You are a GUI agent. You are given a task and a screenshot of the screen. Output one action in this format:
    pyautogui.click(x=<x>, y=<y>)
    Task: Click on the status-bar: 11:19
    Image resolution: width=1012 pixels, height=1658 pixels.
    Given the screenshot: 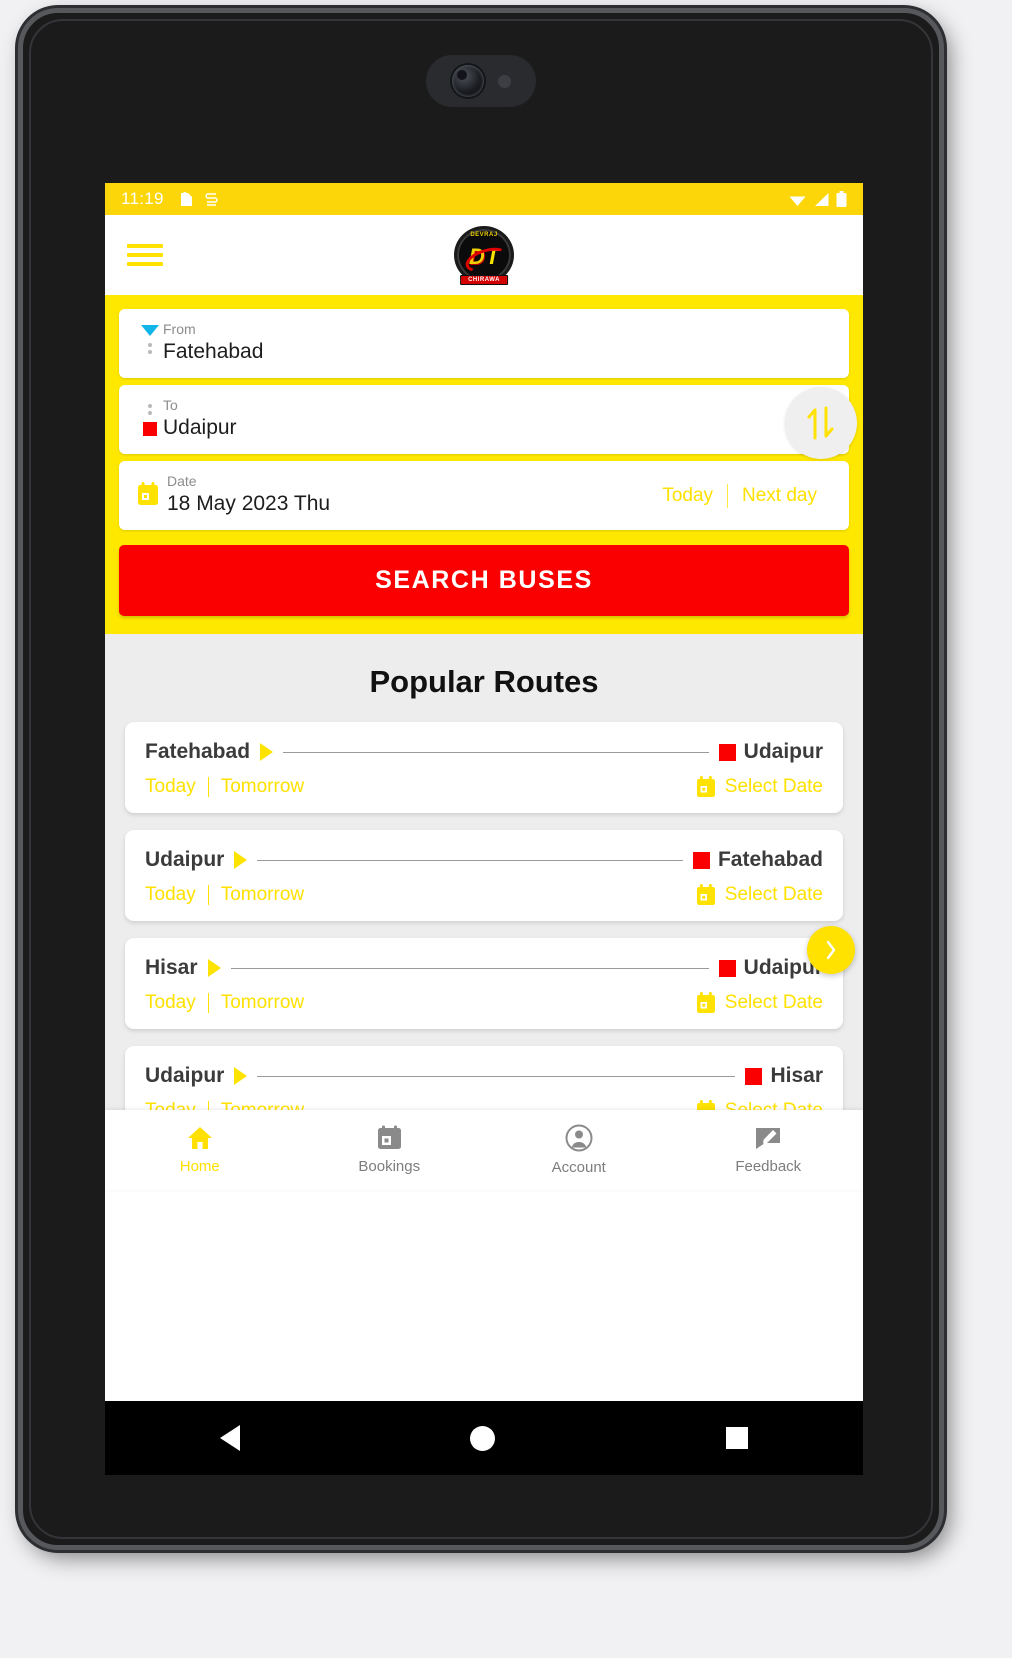 What is the action you would take?
    pyautogui.click(x=484, y=199)
    